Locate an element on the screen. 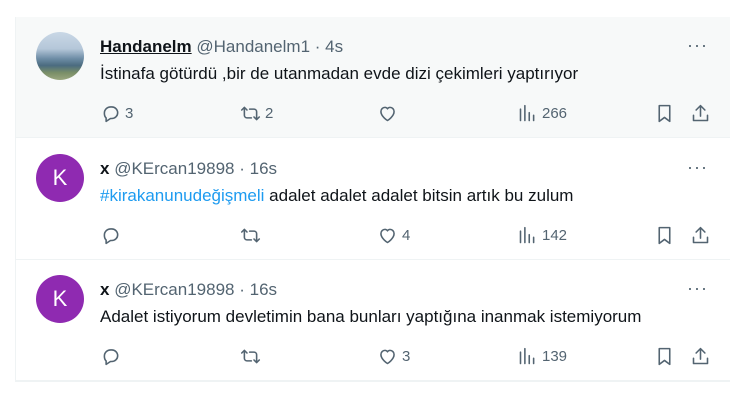  views-button: 266 is located at coordinates (542, 113).